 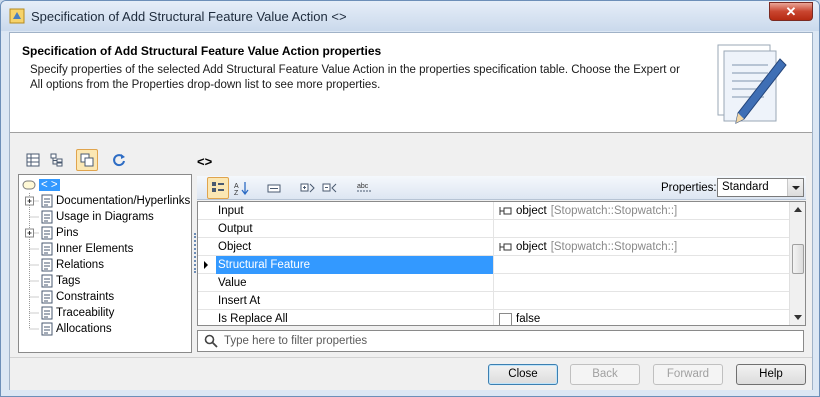 I want to click on categorized-view-icon, so click(x=218, y=188).